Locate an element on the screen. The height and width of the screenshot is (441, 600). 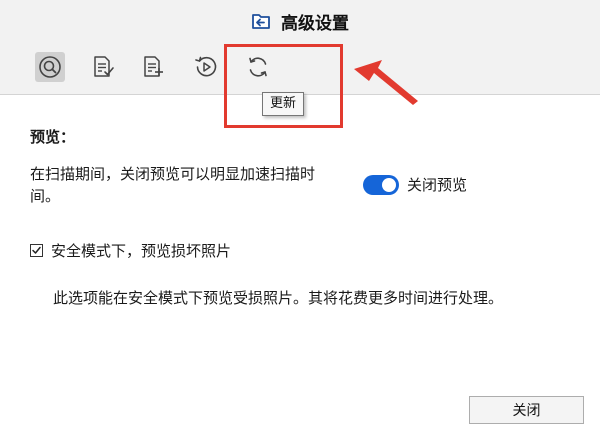
safe-mode-note: 此选项能在安全模式下预览受损照片。其将花费更多时间进行处理。 is located at coordinates (278, 298).